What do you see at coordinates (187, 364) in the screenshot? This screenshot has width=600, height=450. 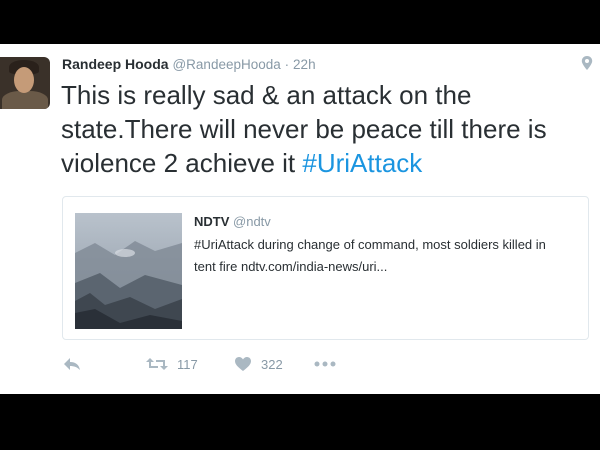 I see `retweet-count: 117` at bounding box center [187, 364].